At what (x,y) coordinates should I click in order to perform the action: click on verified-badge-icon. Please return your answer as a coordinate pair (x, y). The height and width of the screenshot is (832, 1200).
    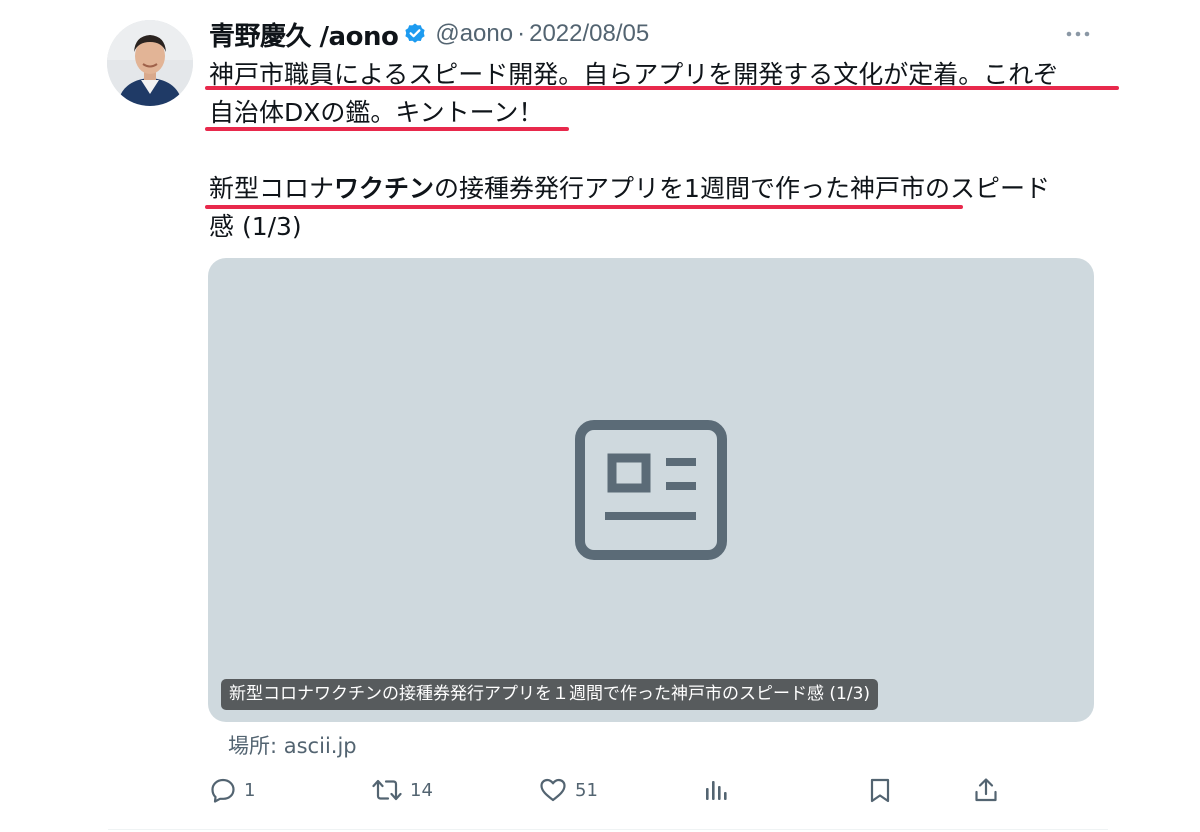
    Looking at the image, I should click on (415, 34).